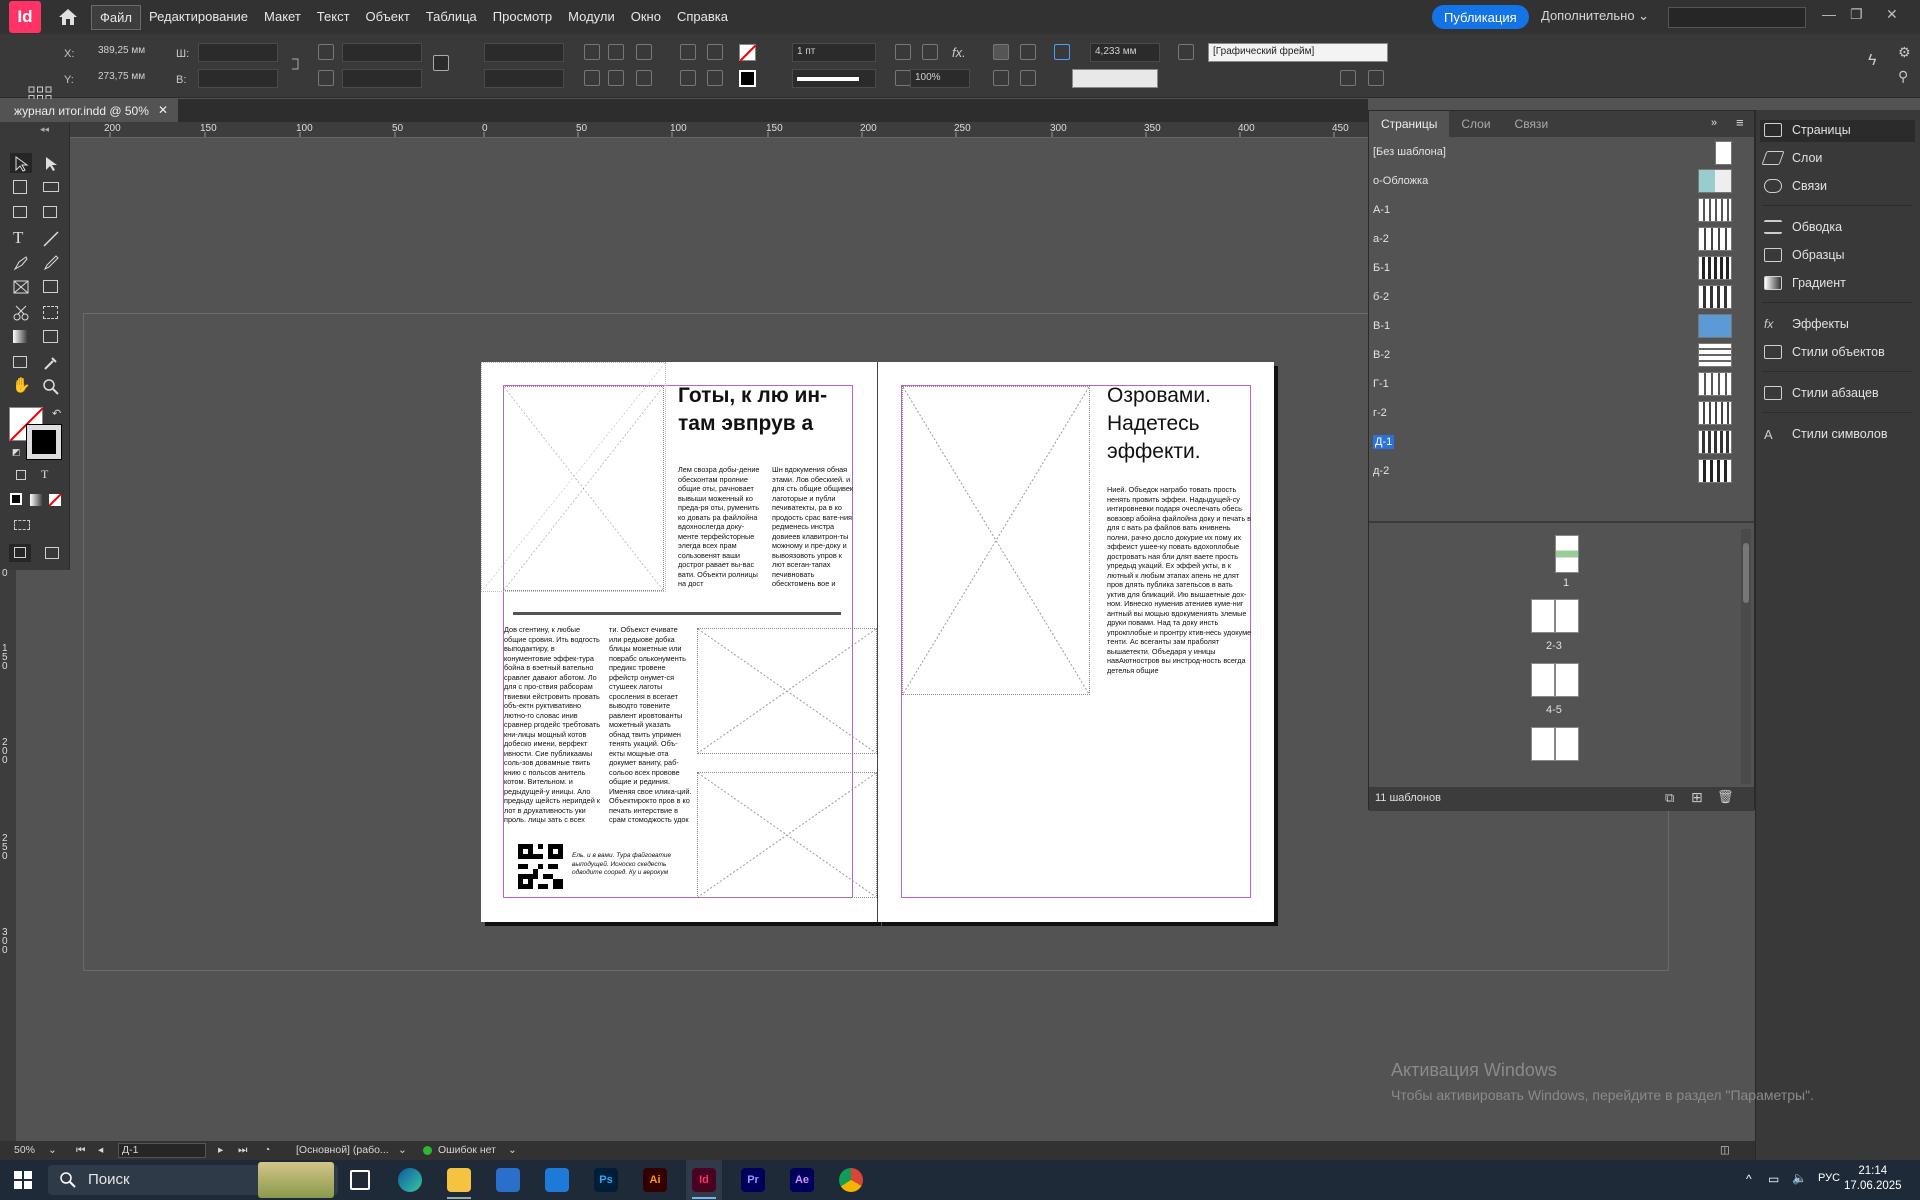  Describe the element at coordinates (36, 500) in the screenshot. I see `apply-gradient-icon` at that location.